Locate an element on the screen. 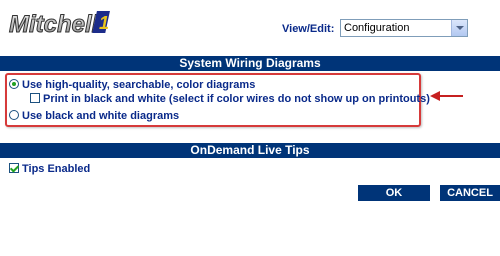 This screenshot has width=500, height=256. bw-diagrams-radio is located at coordinates (14, 115).